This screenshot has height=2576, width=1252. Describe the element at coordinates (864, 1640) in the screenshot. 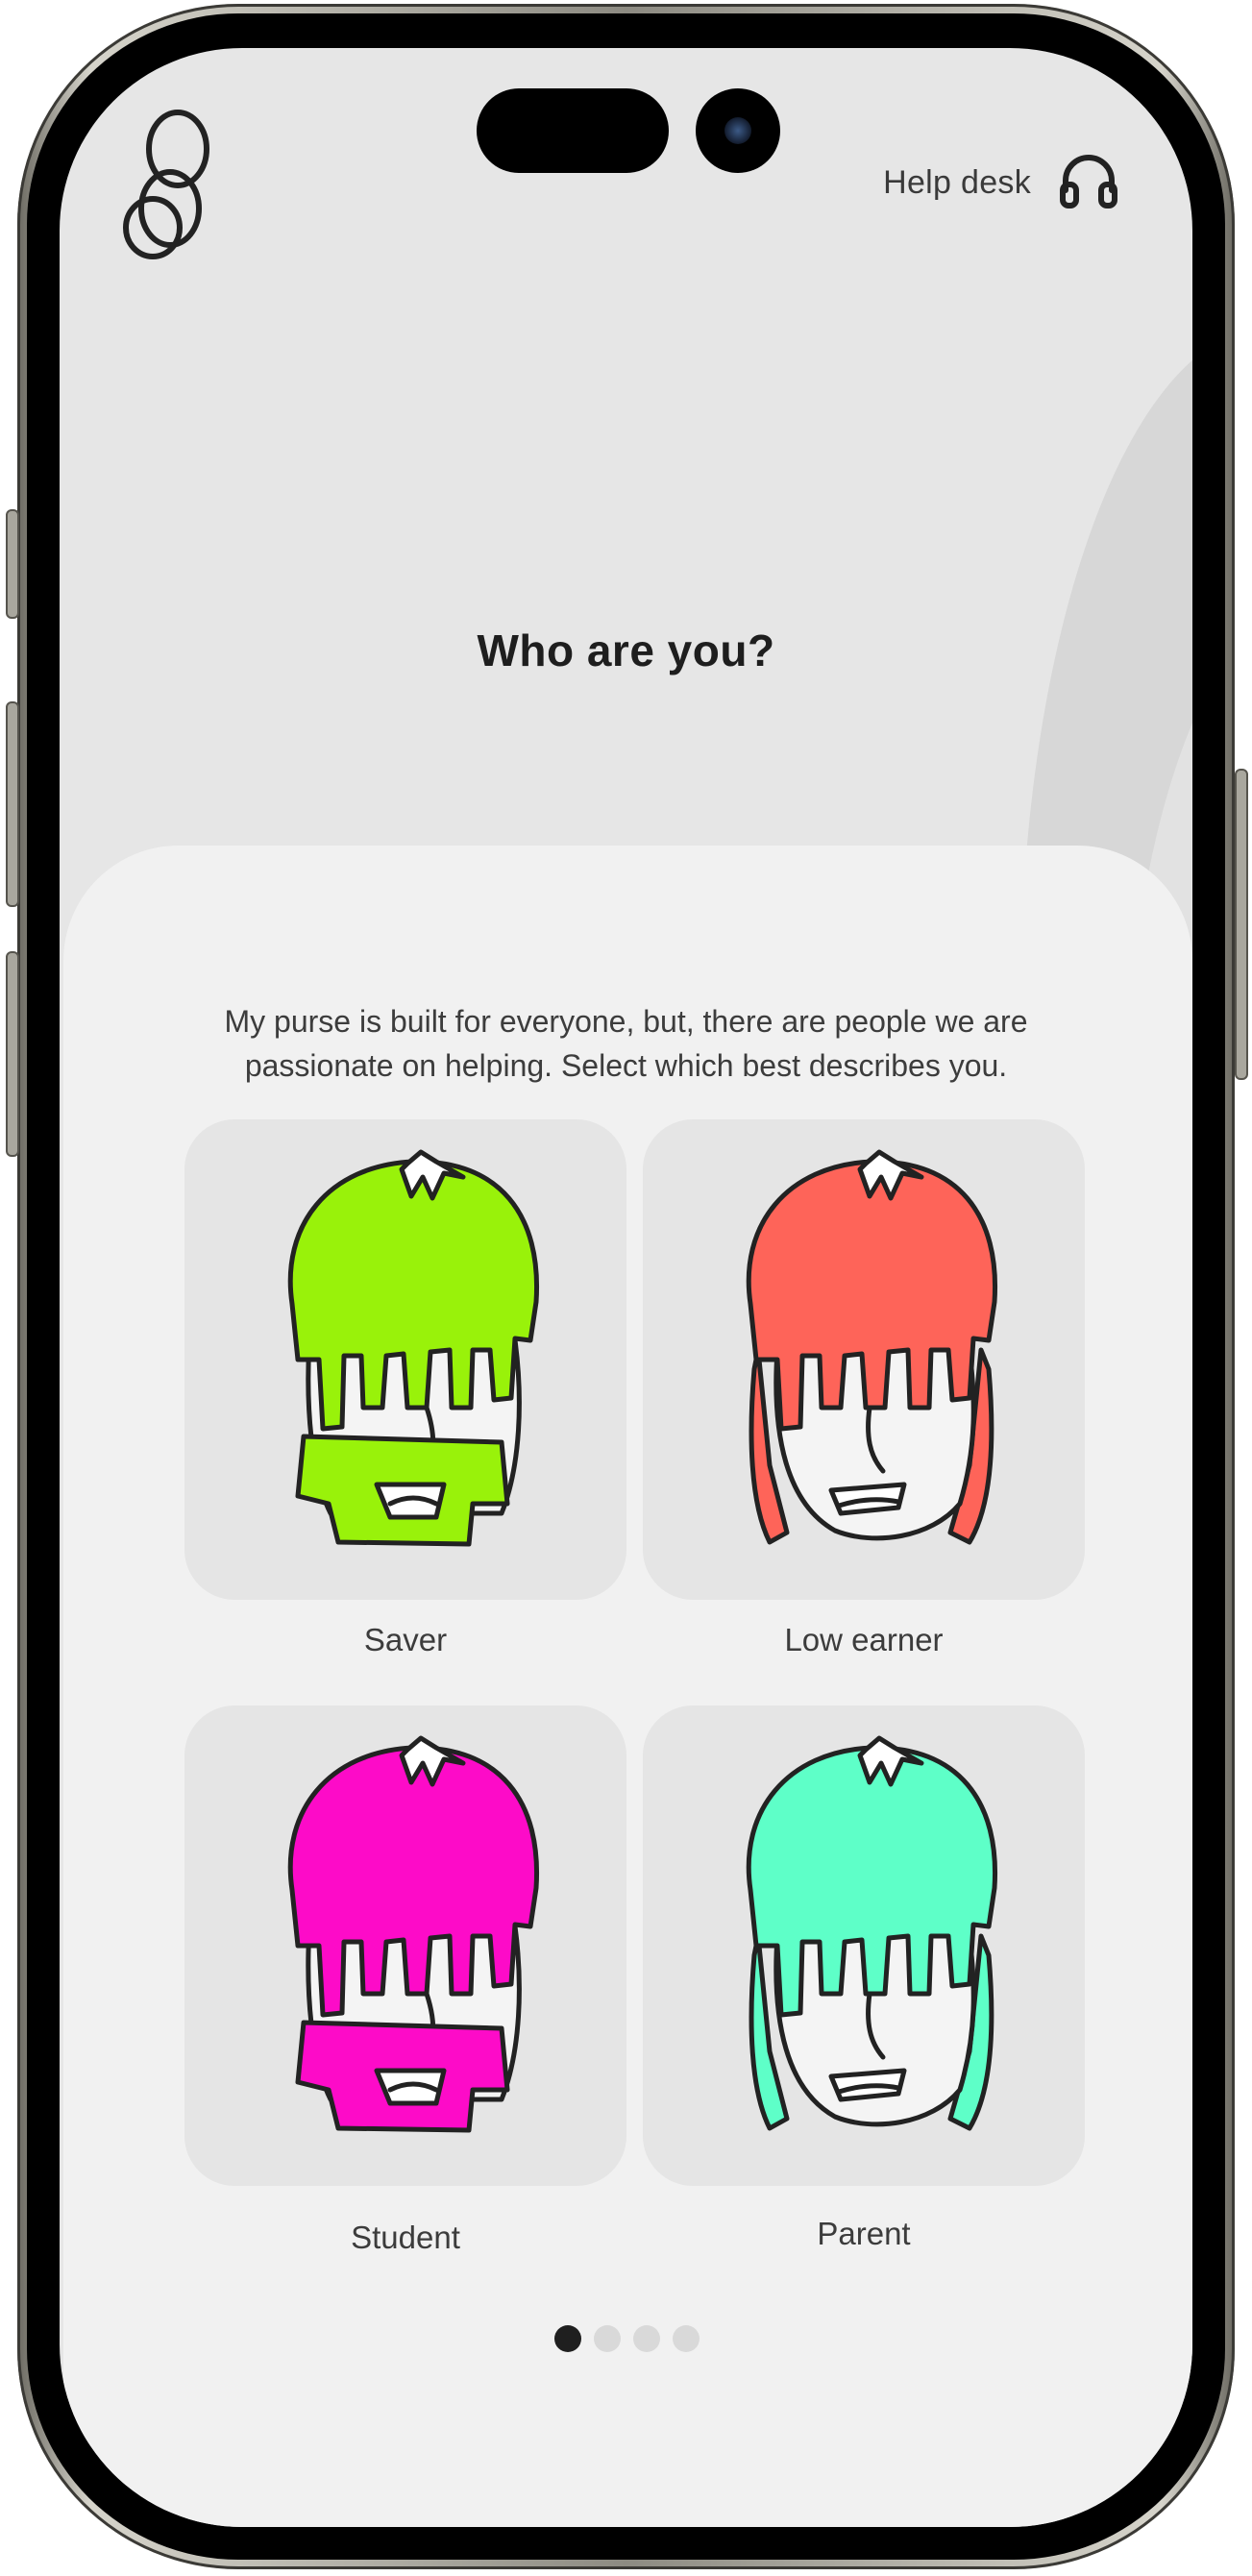

I see `persona-label-low-earner: Low earner` at that location.